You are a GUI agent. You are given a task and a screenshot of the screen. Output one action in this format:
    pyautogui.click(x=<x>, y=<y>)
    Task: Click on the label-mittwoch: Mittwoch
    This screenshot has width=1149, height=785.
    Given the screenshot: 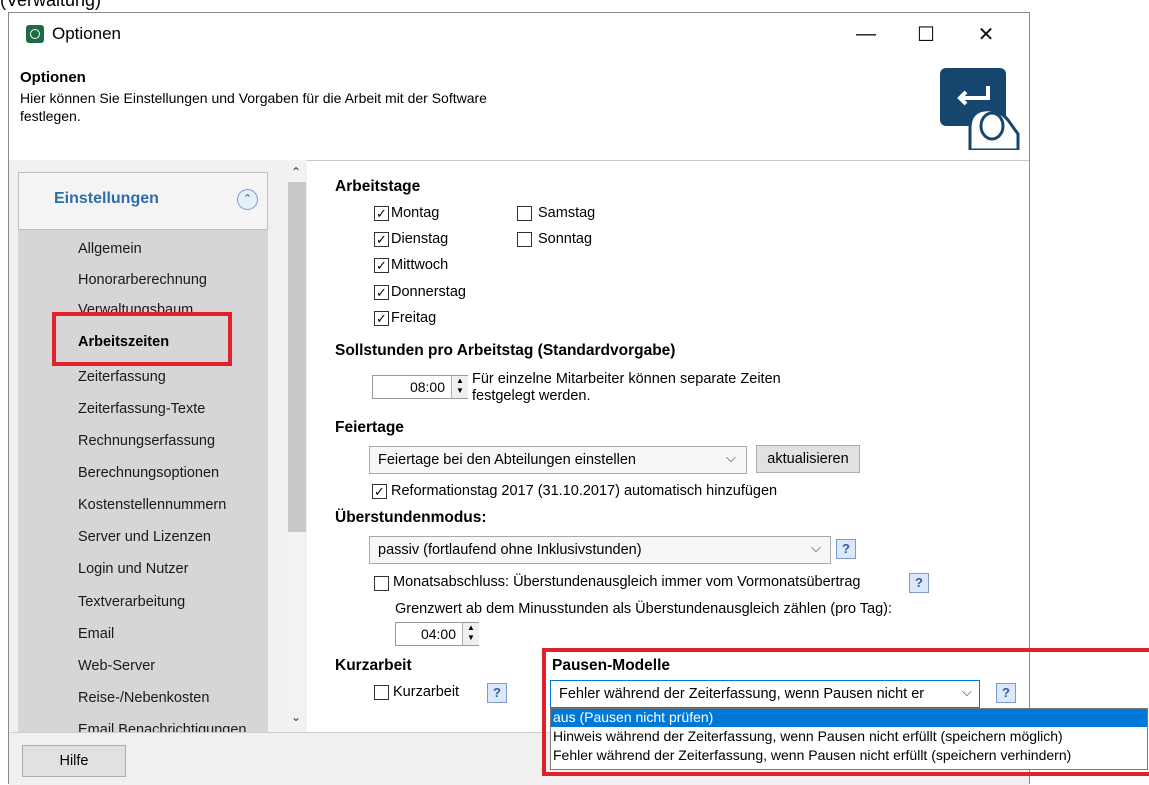 What is the action you would take?
    pyautogui.click(x=420, y=265)
    